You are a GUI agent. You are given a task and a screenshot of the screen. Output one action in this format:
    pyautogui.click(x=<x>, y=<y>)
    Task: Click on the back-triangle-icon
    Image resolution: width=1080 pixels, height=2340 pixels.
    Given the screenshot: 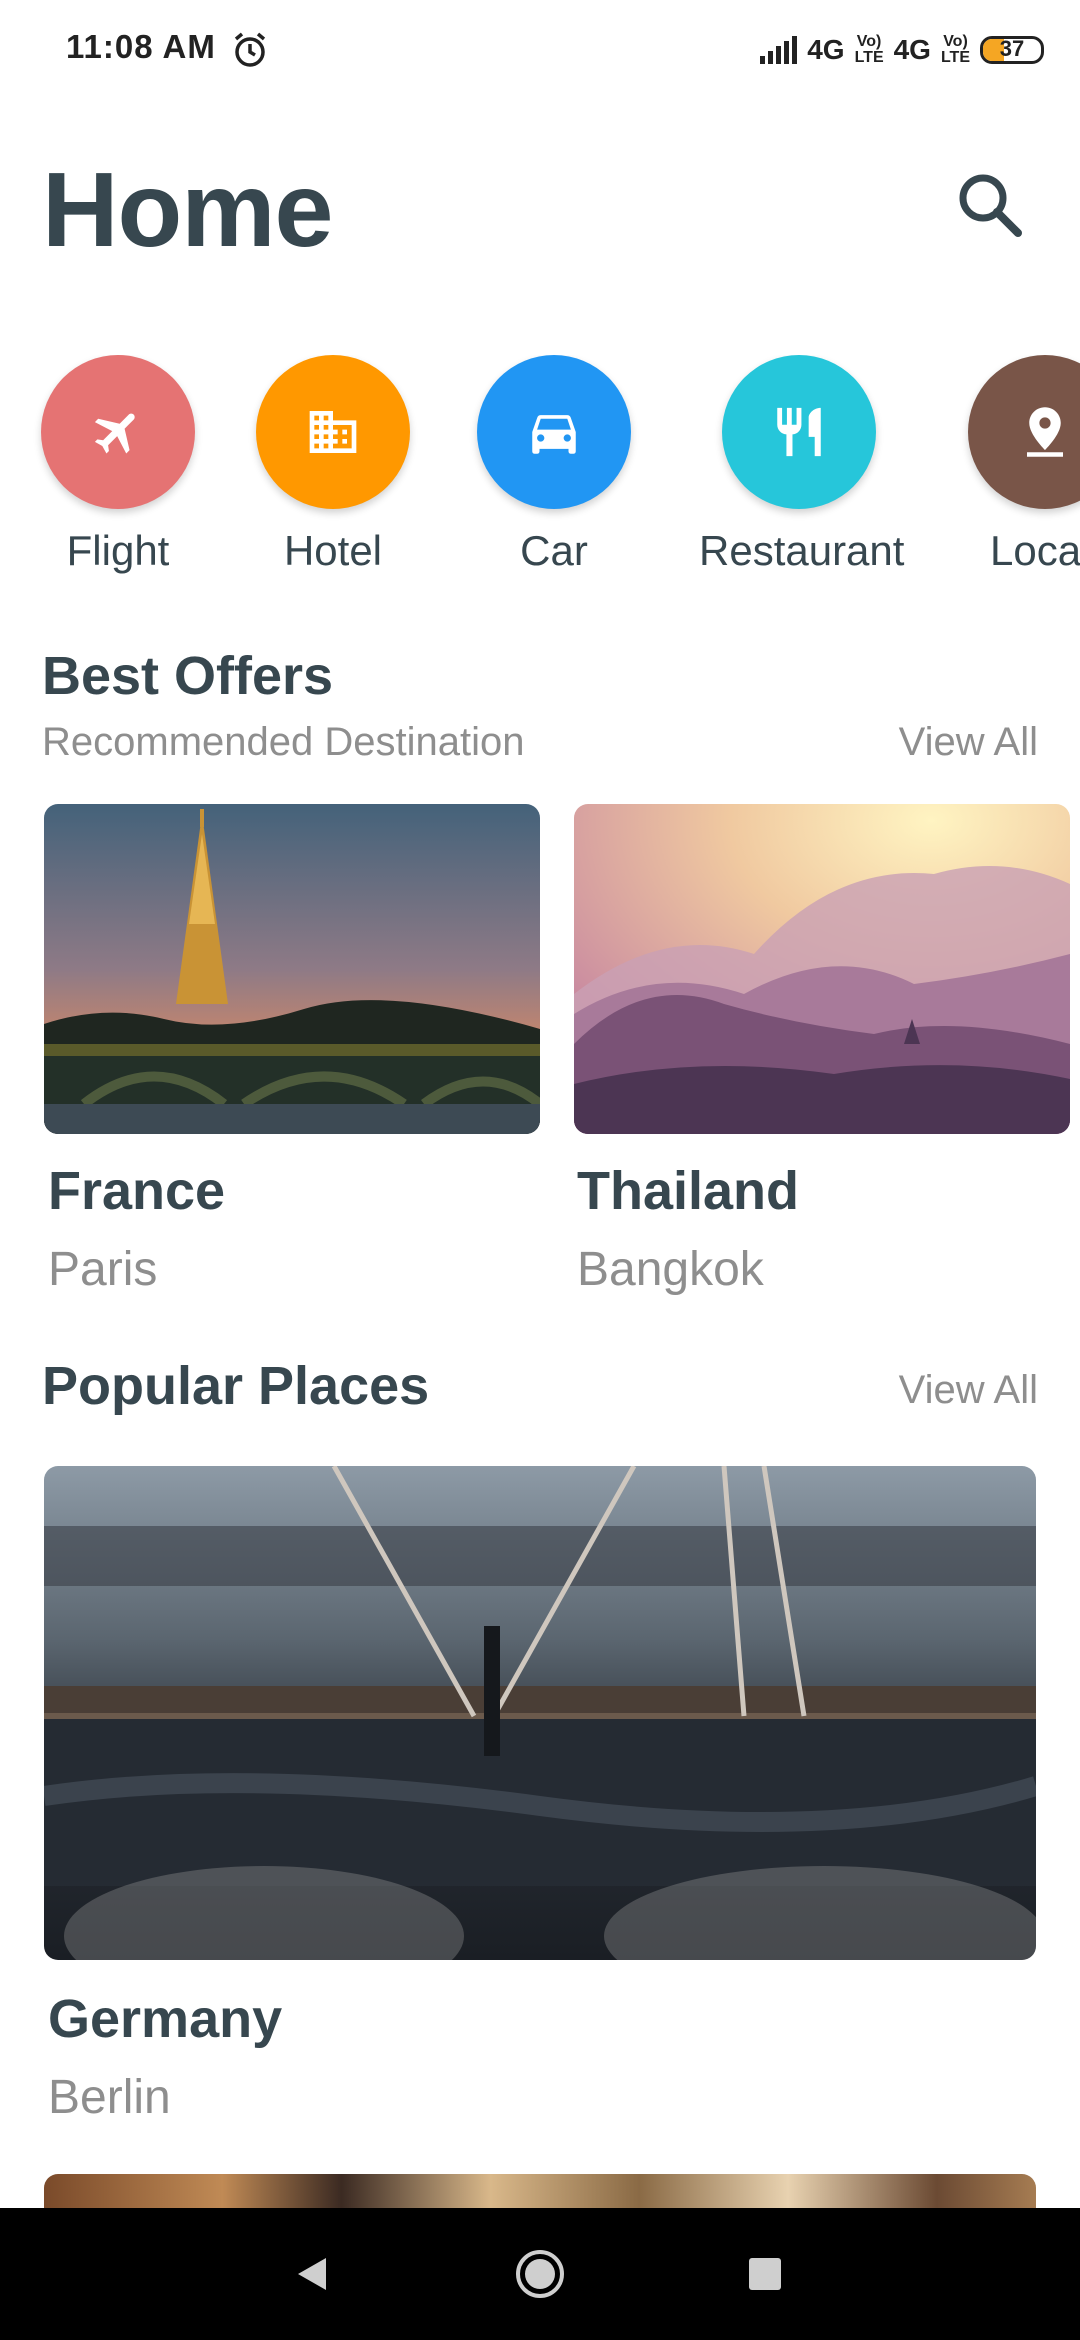 What is the action you would take?
    pyautogui.click(x=312, y=2274)
    